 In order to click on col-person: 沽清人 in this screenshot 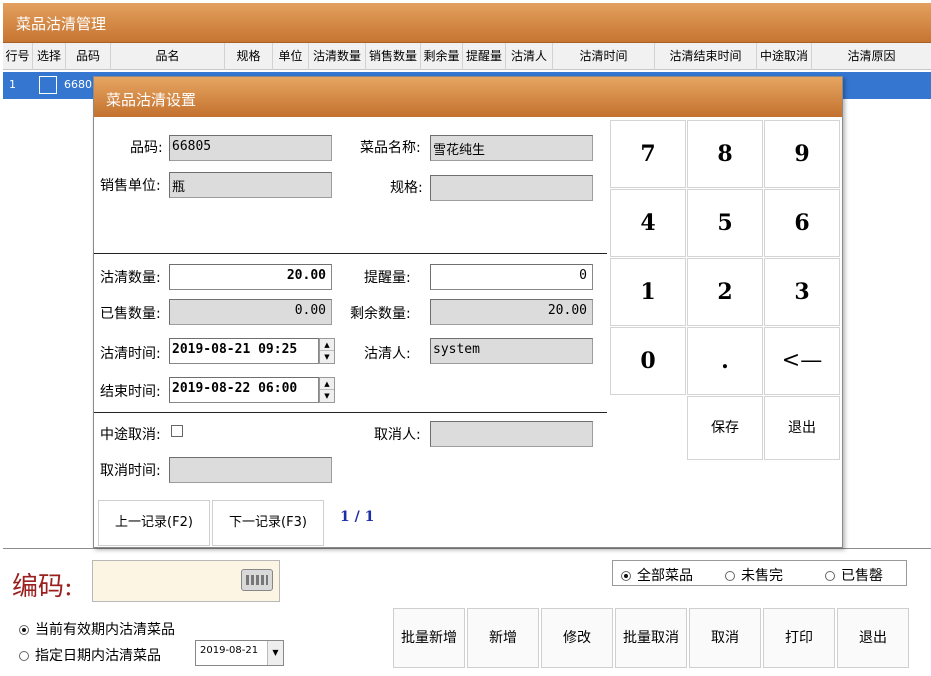, I will do `click(529, 56)`.